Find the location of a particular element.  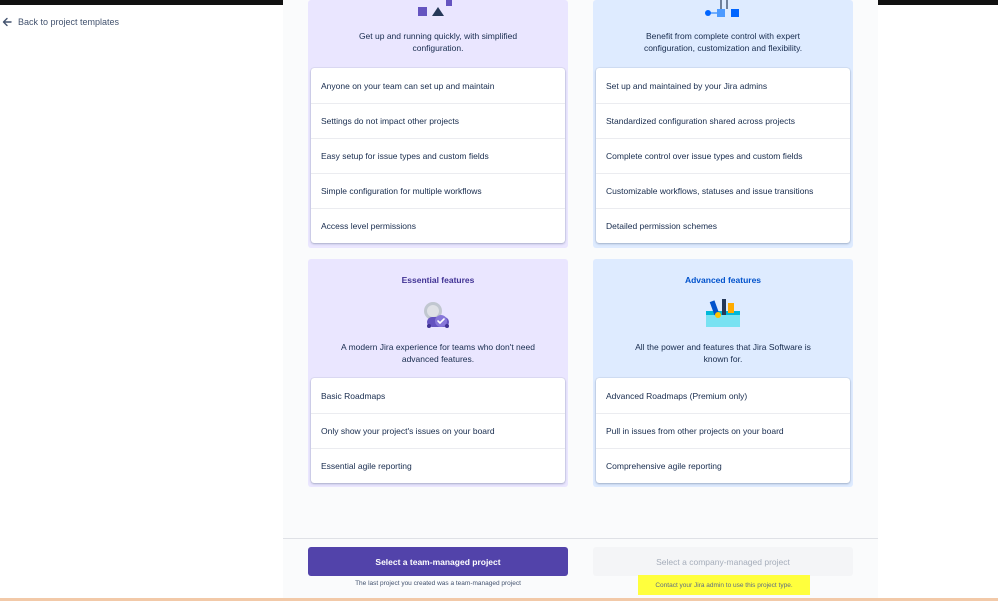

back-to-templates-link: Back to project templates is located at coordinates (60, 22).